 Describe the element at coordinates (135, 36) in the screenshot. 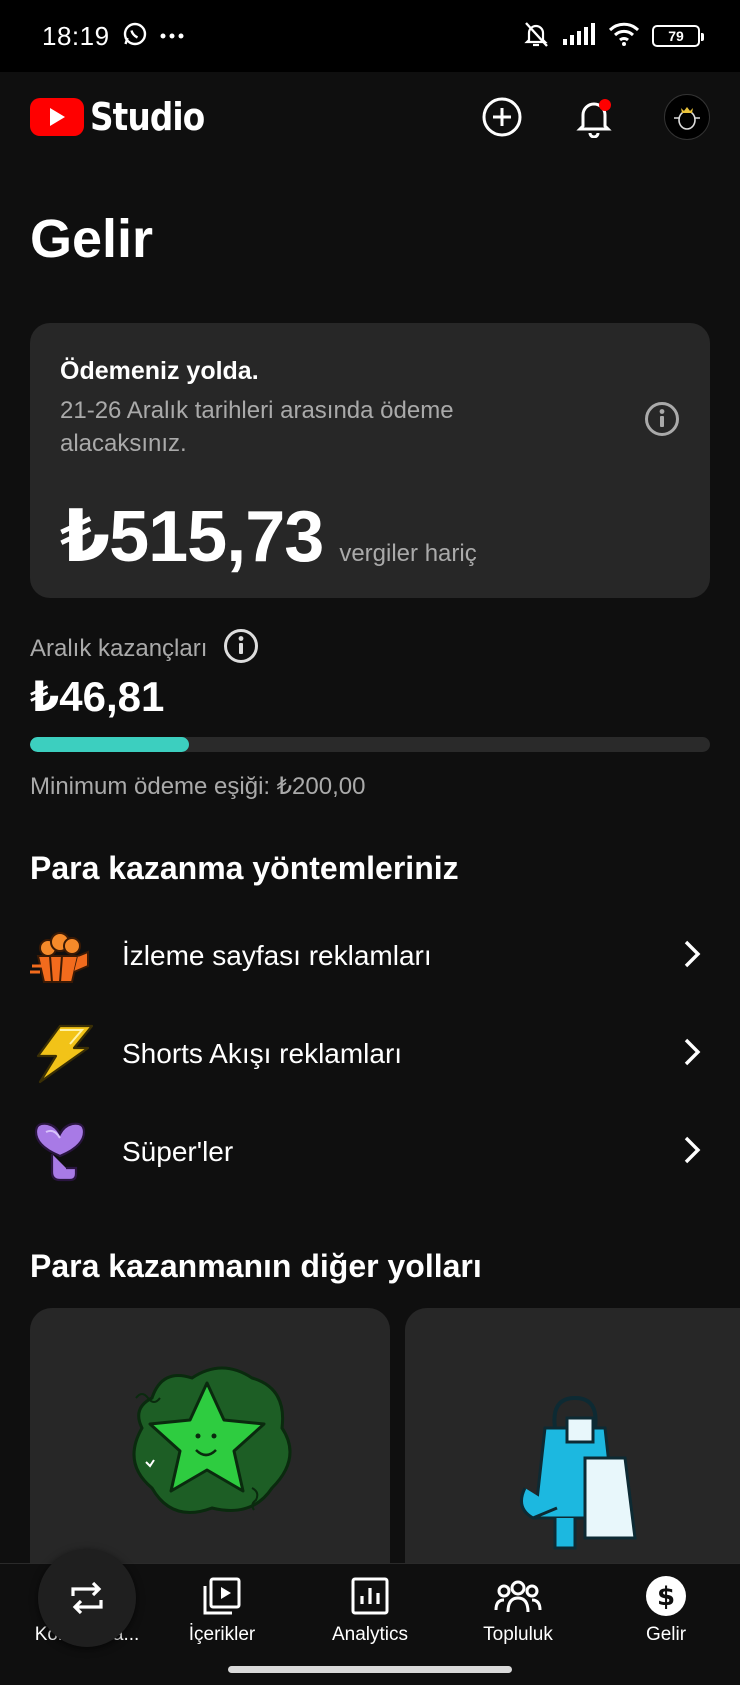

I see `whatsapp-icon` at that location.